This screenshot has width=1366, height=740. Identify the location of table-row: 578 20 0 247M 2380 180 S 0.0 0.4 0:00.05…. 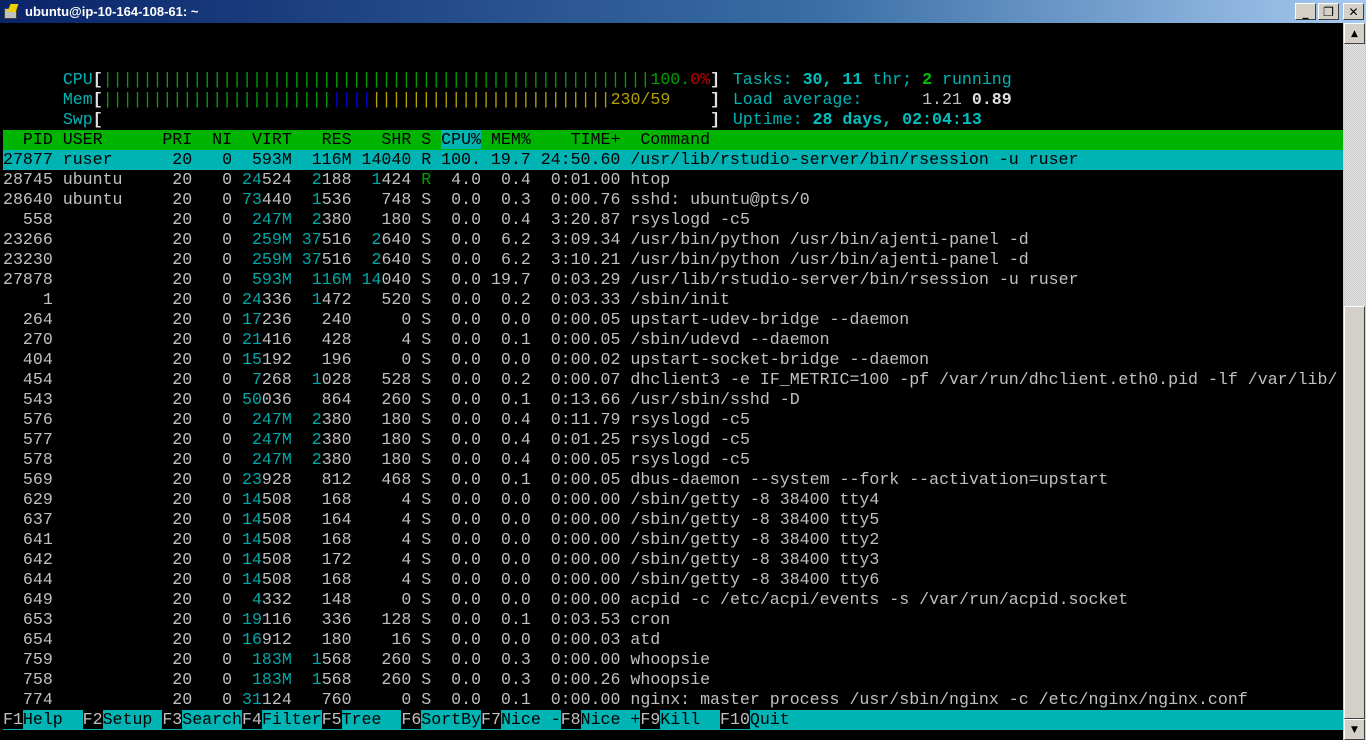
(670, 460).